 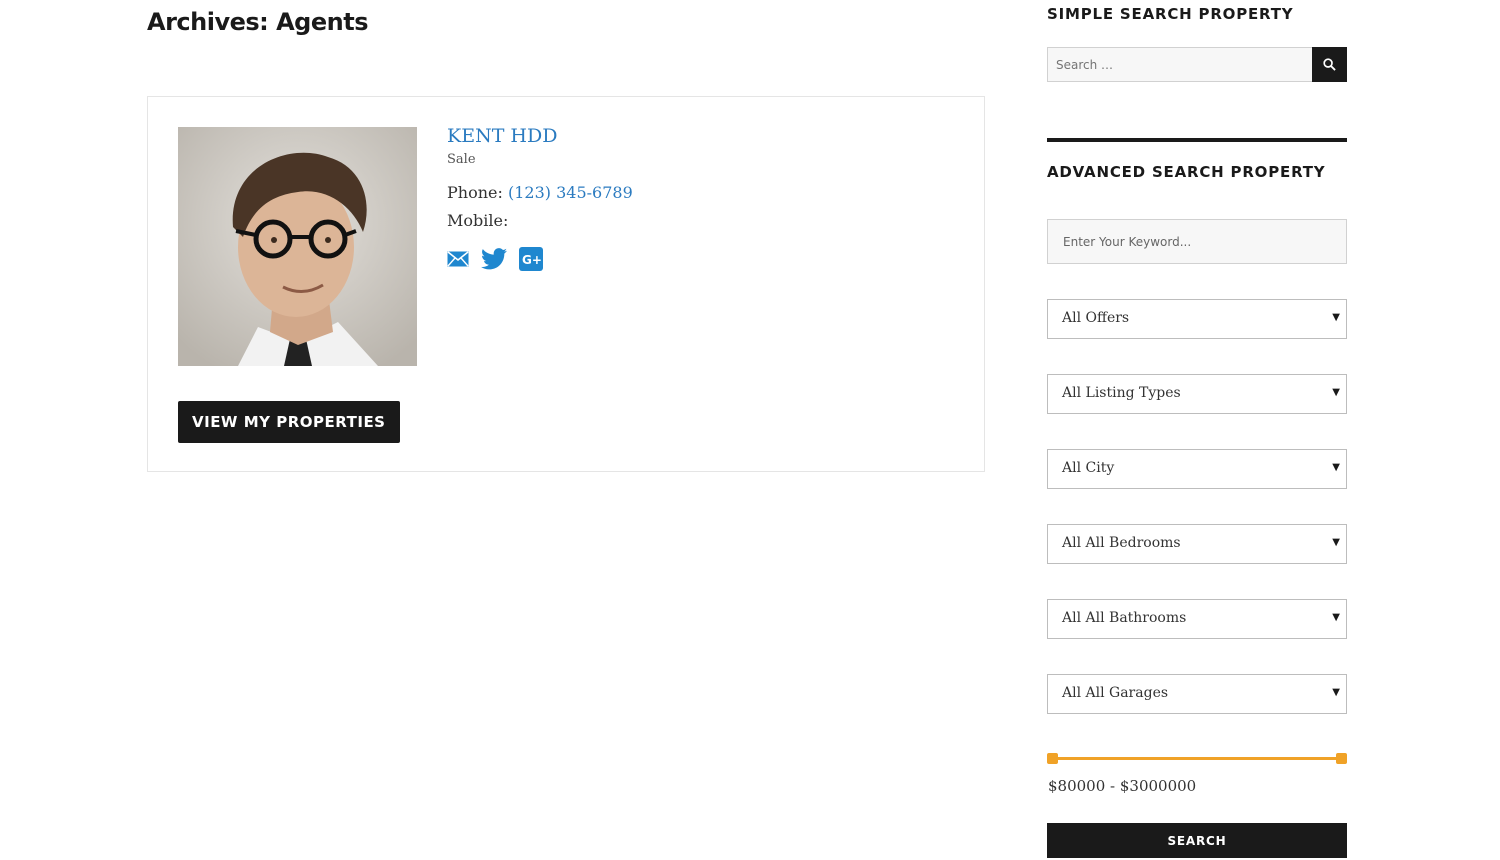 What do you see at coordinates (1341, 758) in the screenshot?
I see `price-max-handle` at bounding box center [1341, 758].